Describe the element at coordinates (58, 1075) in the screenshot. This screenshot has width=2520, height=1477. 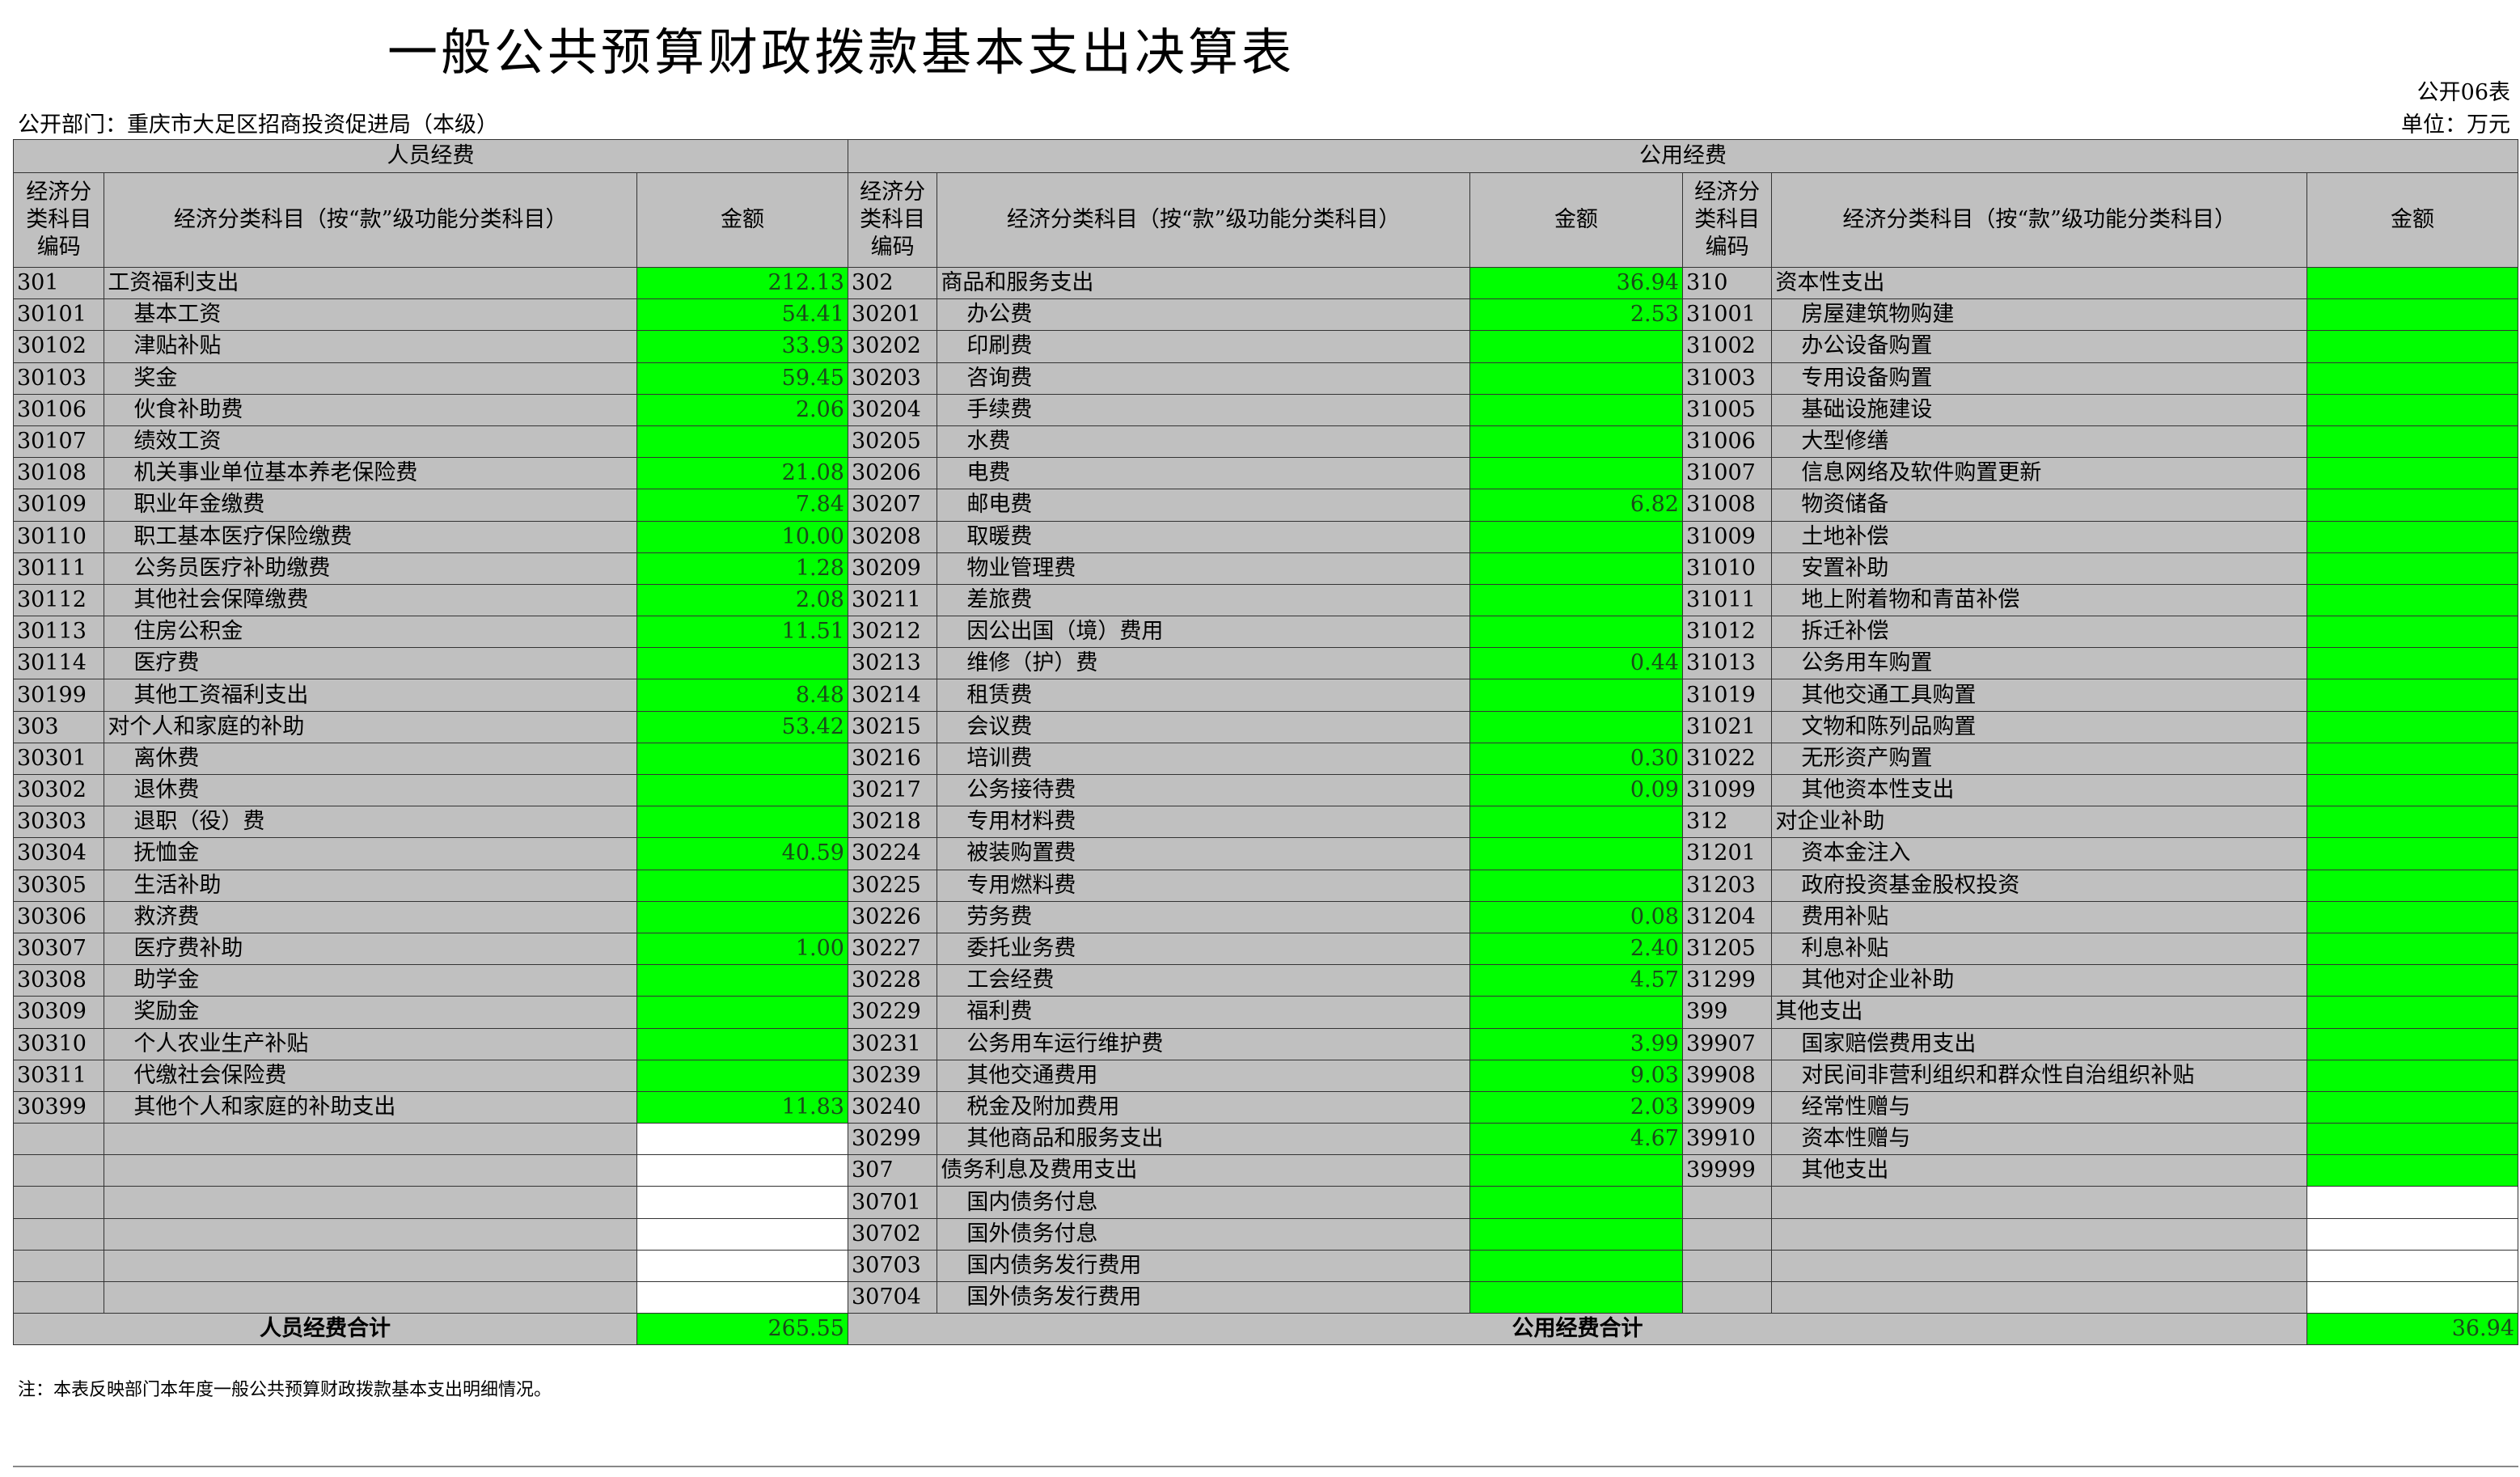
I see `code-cell: 30311` at that location.